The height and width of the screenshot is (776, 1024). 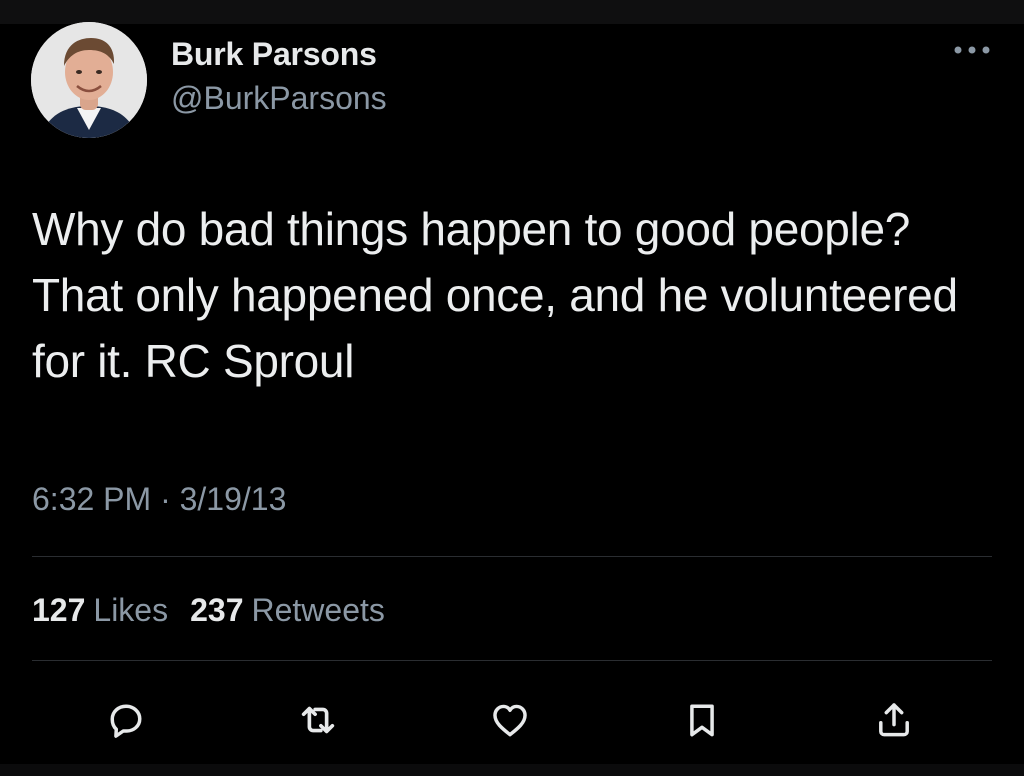 I want to click on likes-label: Likes, so click(x=131, y=610).